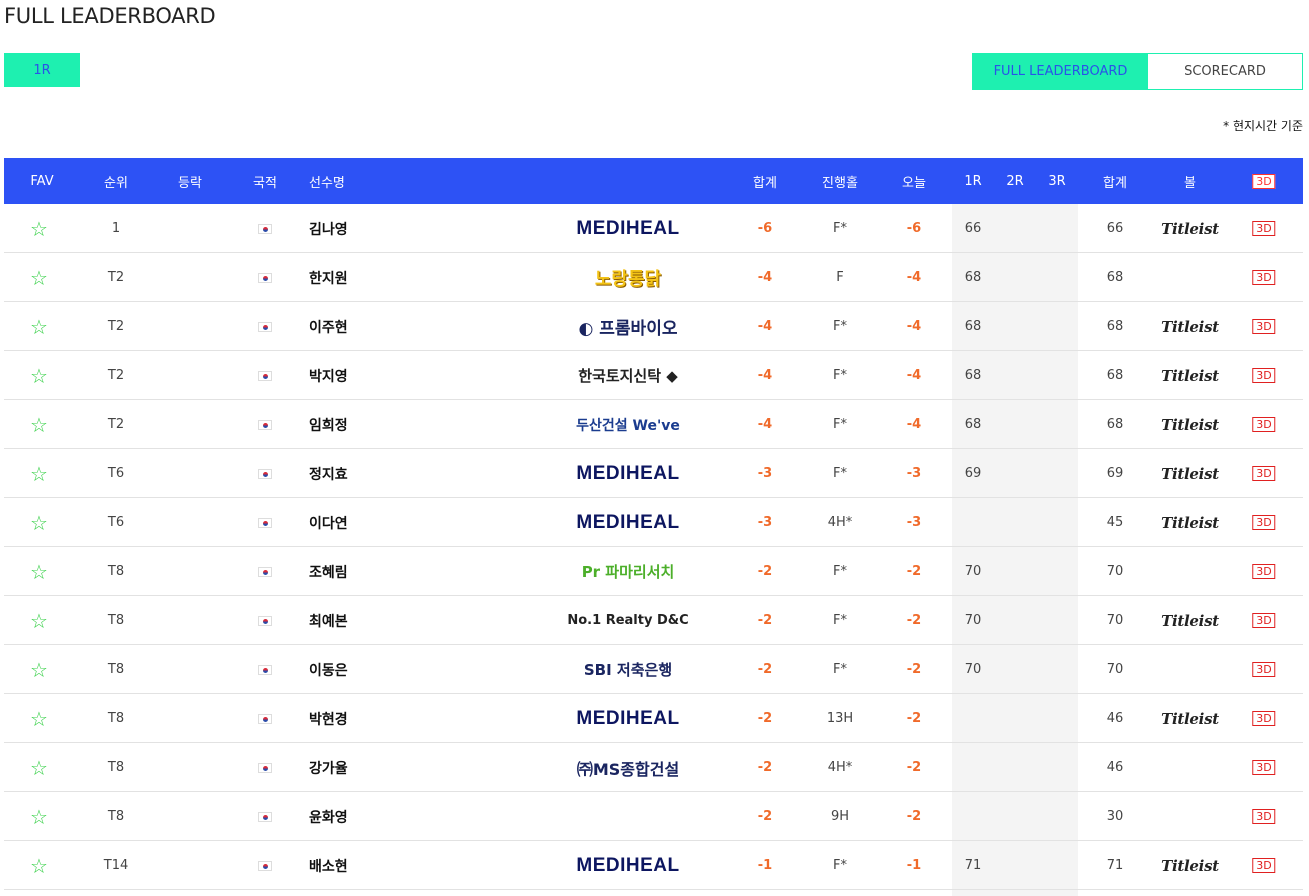 The height and width of the screenshot is (896, 1309). What do you see at coordinates (653, 277) in the screenshot?
I see `table-row: ☆ T2 한지원 노랑통닭 -4 F -4 68 68 3D` at bounding box center [653, 277].